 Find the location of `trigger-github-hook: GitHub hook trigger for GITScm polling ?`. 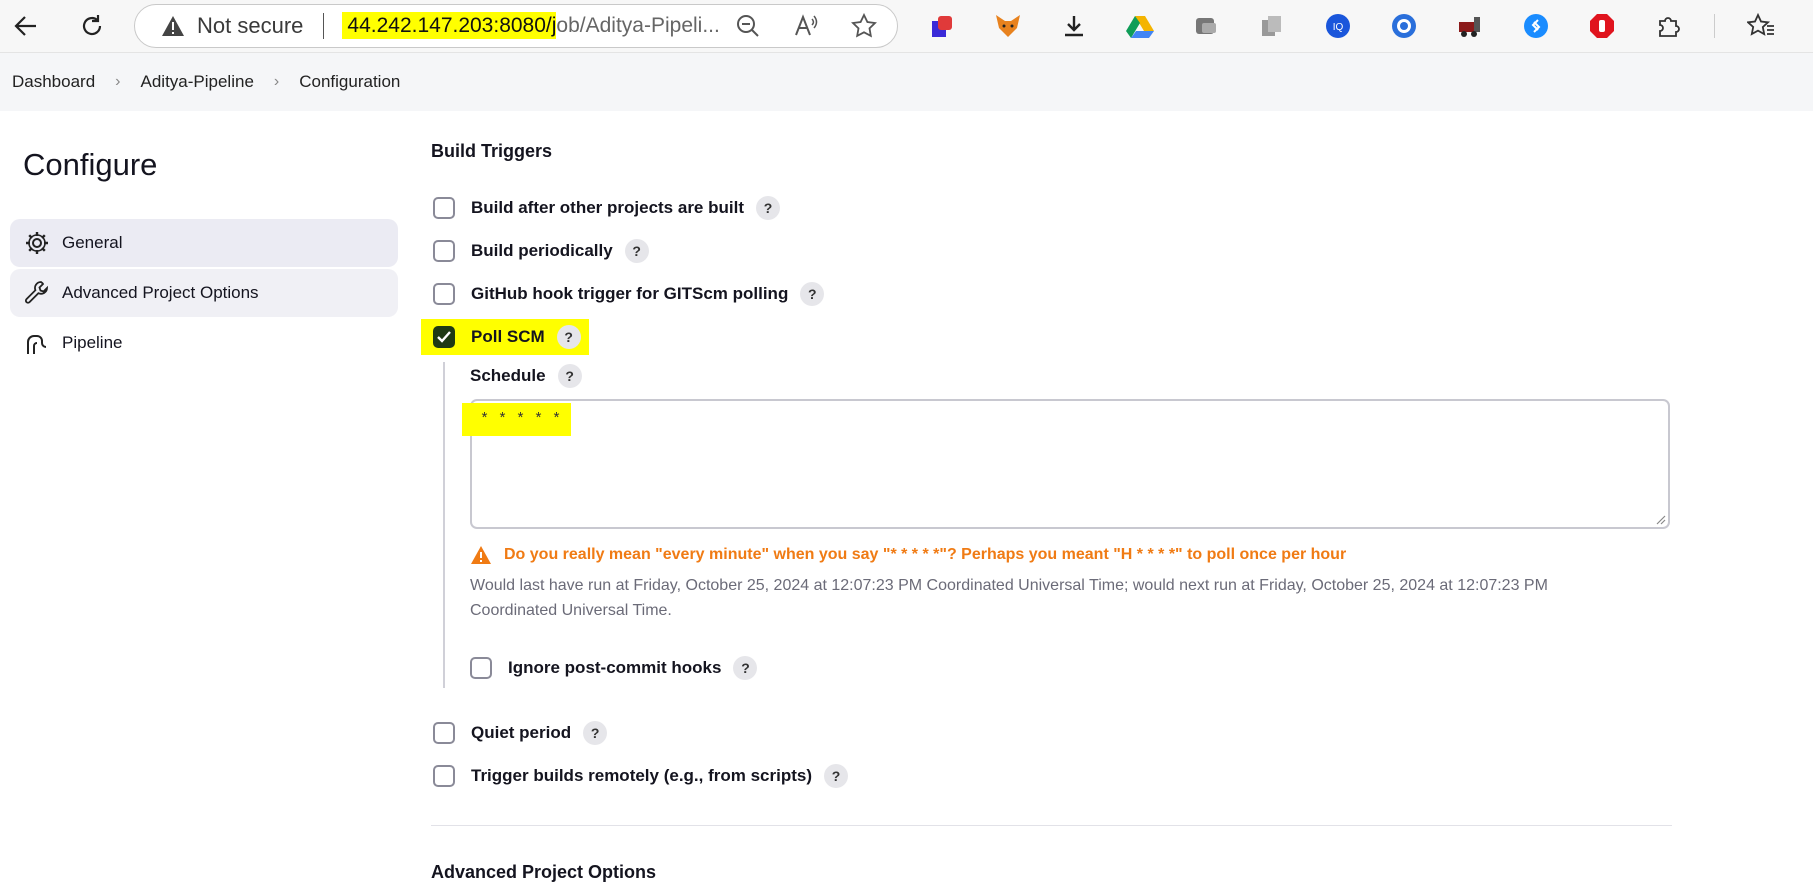

trigger-github-hook: GitHub hook trigger for GITScm polling ? is located at coordinates (629, 294).